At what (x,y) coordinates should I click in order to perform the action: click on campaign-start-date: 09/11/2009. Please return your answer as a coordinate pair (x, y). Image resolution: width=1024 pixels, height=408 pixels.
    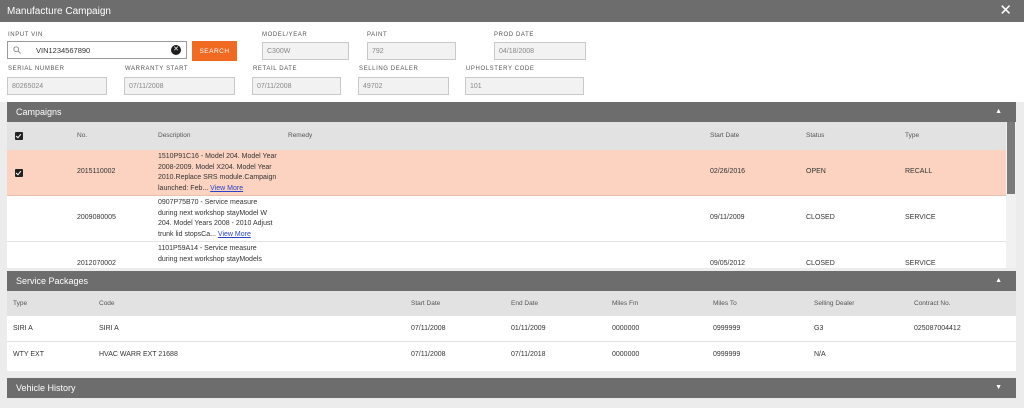
    Looking at the image, I should click on (727, 217).